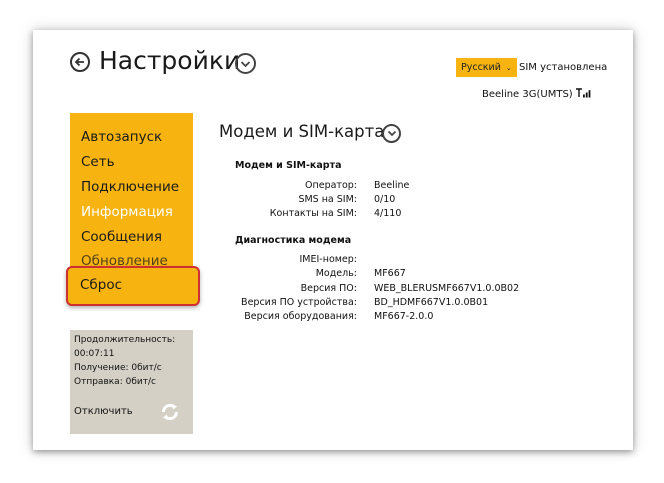  What do you see at coordinates (121, 237) in the screenshot?
I see `sidebar-item-messages: Сообщения` at bounding box center [121, 237].